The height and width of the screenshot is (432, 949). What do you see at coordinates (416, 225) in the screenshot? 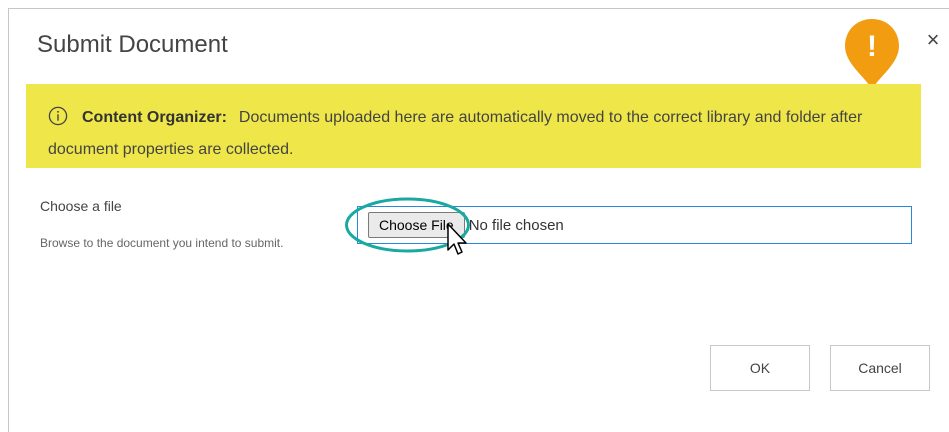
I see `choose-file-button: Choose File` at bounding box center [416, 225].